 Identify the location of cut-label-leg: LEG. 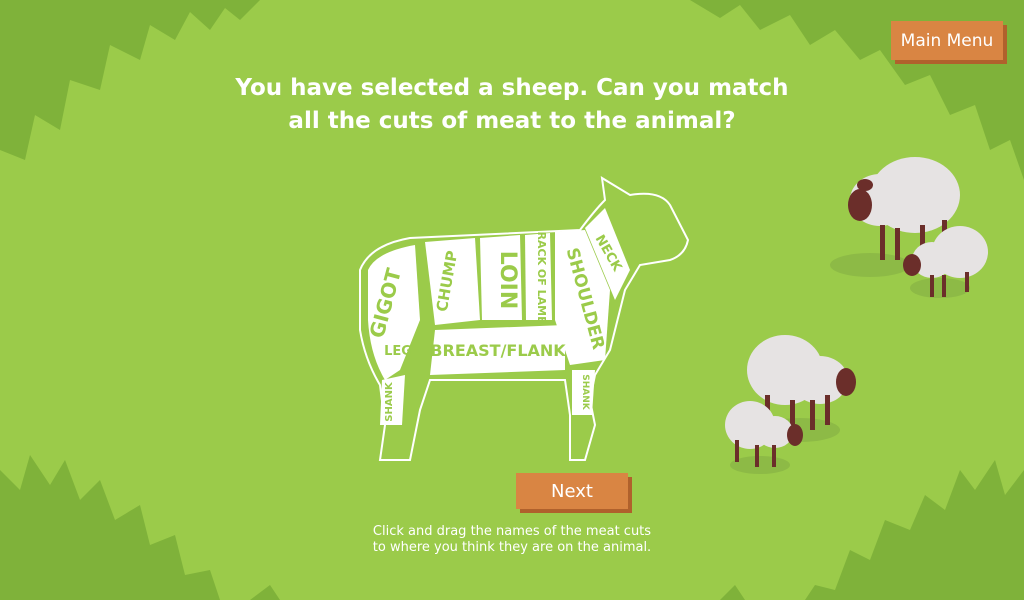
(398, 351).